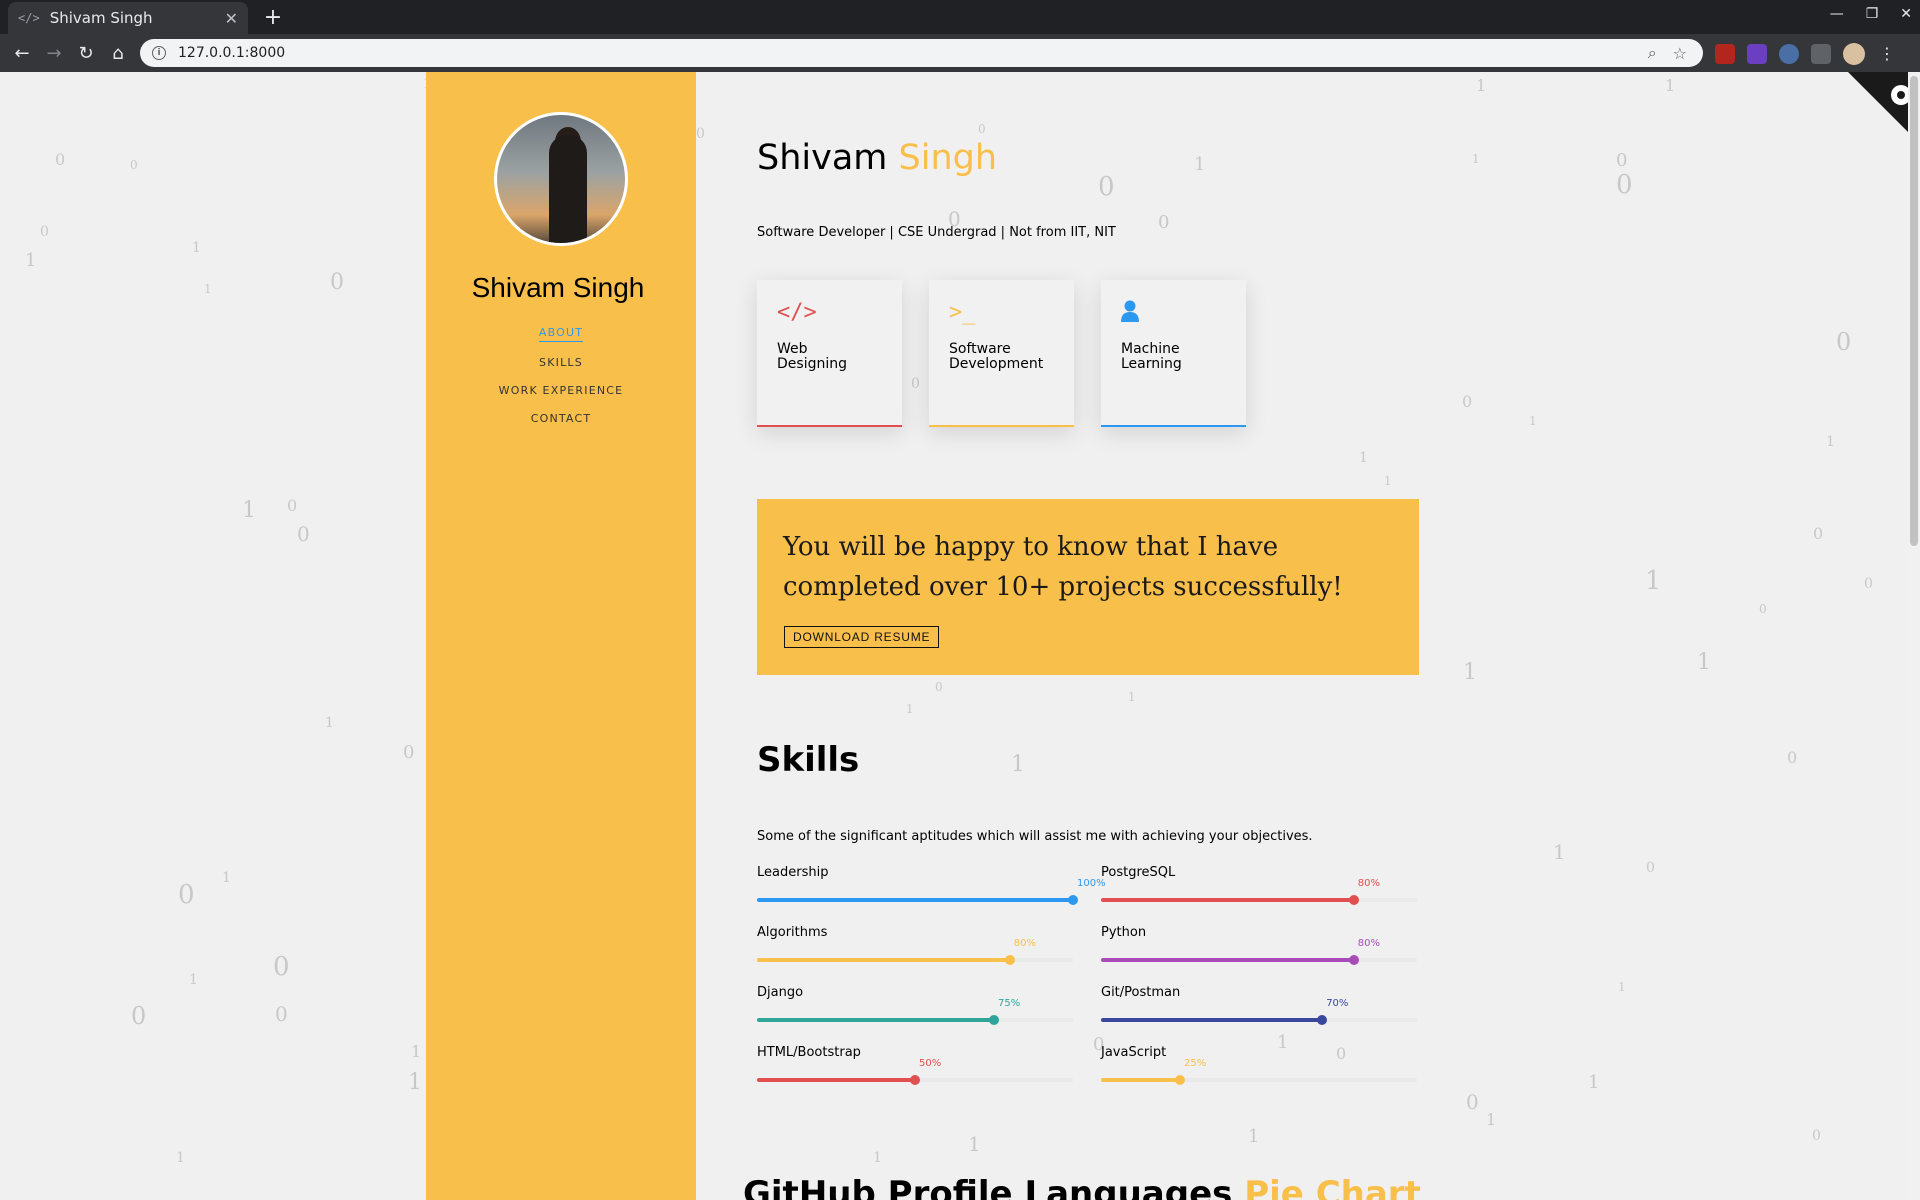 The width and height of the screenshot is (1920, 1200). I want to click on minimize-icon: —, so click(1837, 14).